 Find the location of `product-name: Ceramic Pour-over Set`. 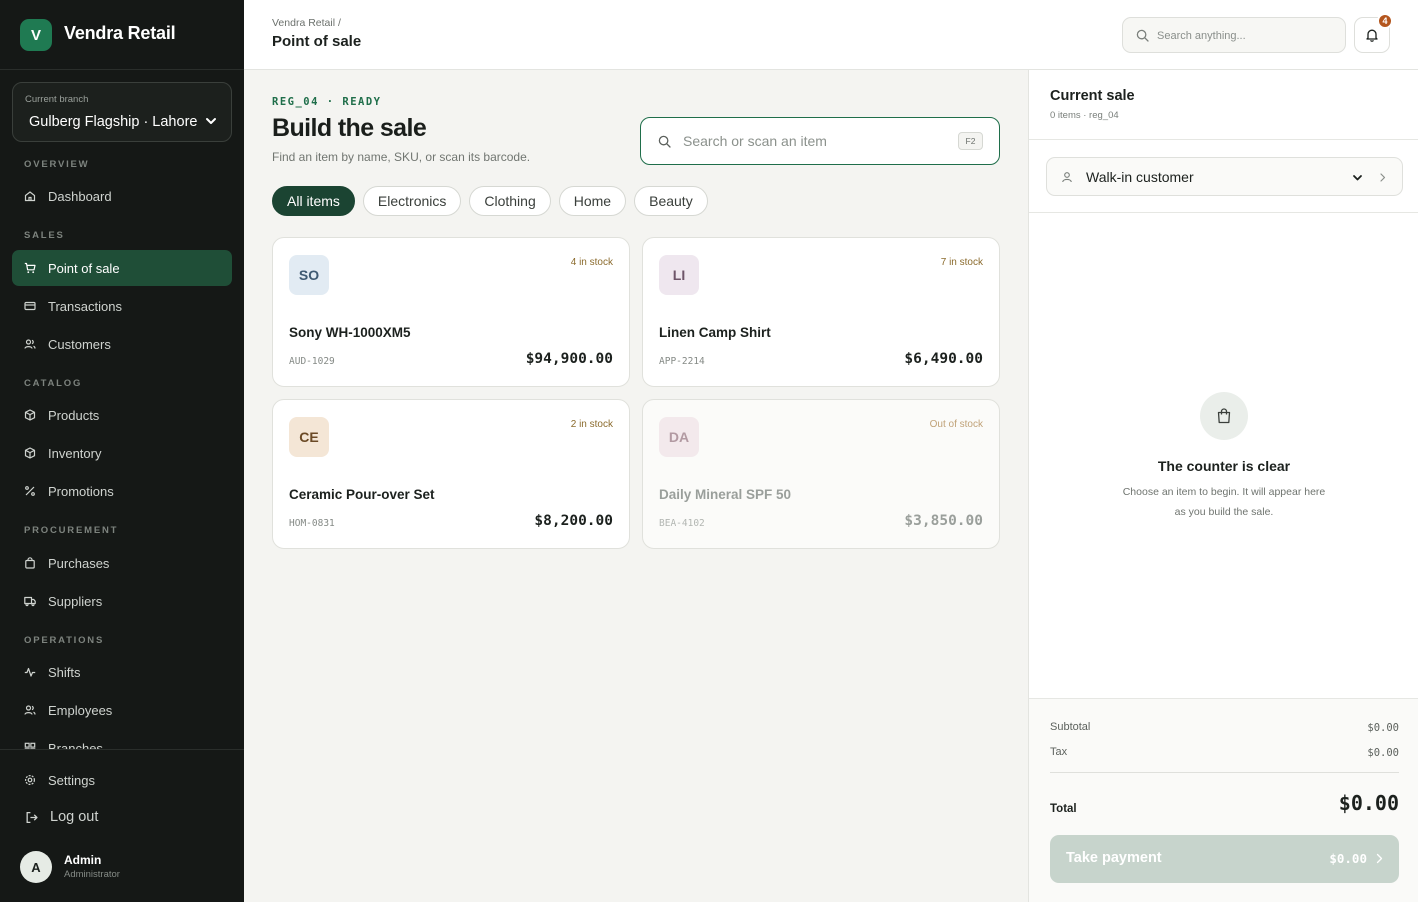

product-name: Ceramic Pour-over Set is located at coordinates (362, 494).